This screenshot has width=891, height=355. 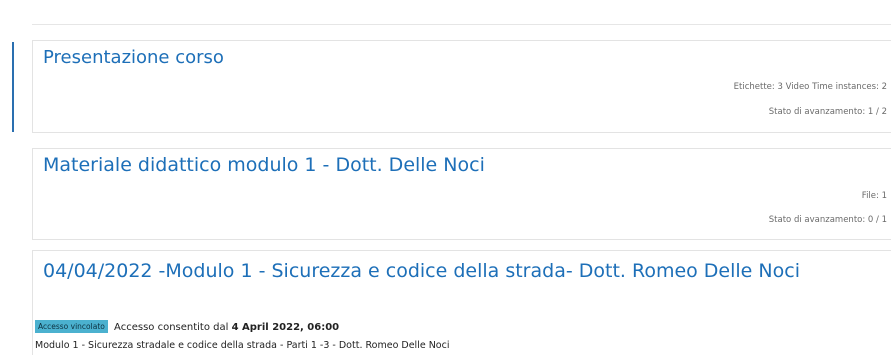 What do you see at coordinates (133, 57) in the screenshot?
I see `section-title: Presentazione corso` at bounding box center [133, 57].